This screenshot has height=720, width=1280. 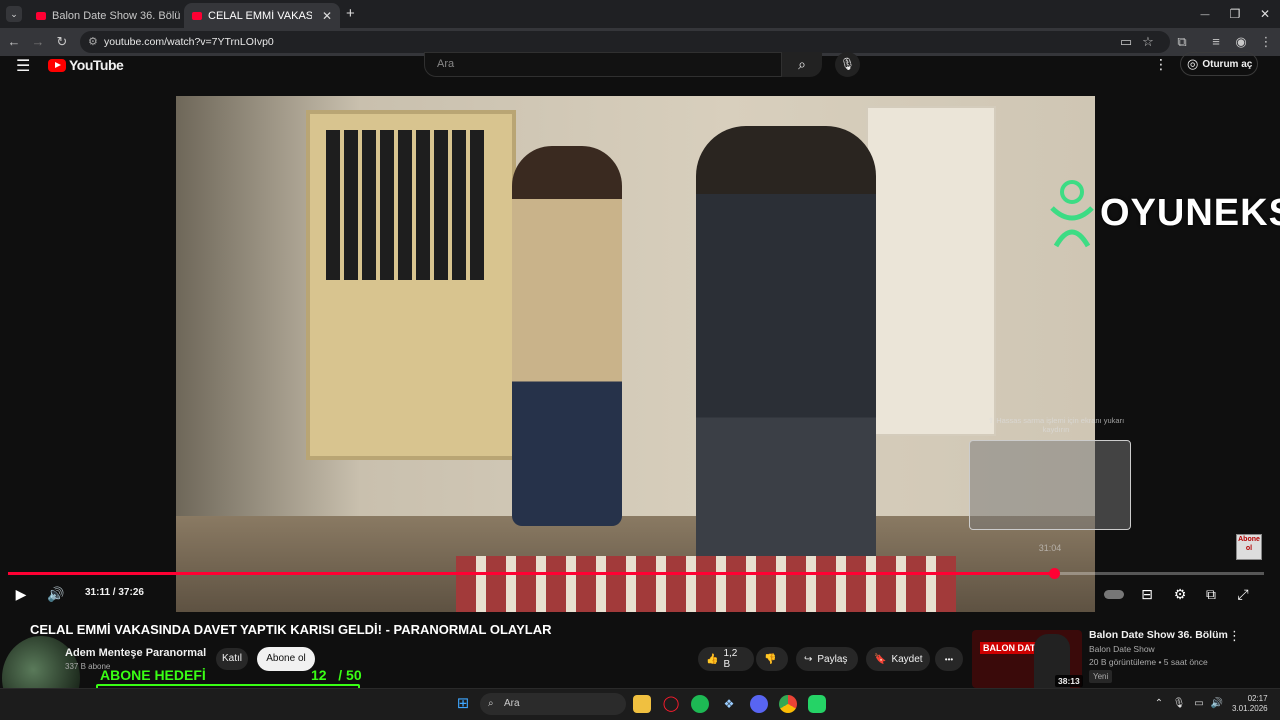 What do you see at coordinates (57, 65) in the screenshot?
I see `youtube-play-logo-icon` at bounding box center [57, 65].